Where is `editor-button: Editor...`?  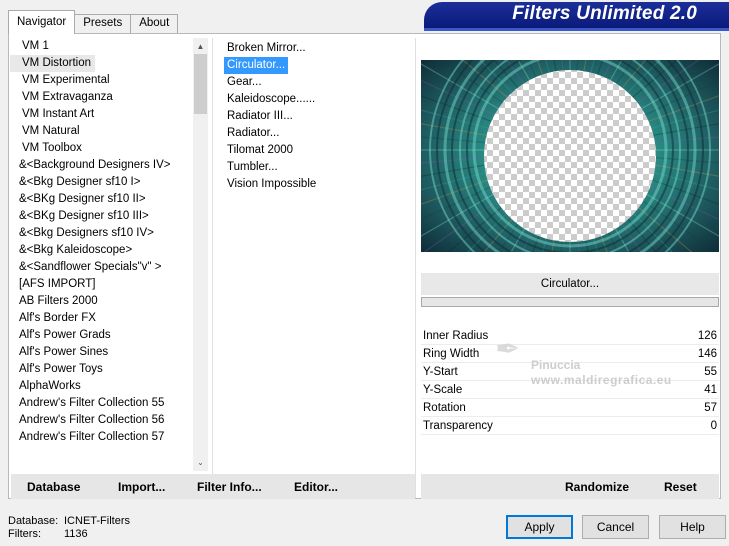 editor-button: Editor... is located at coordinates (316, 487).